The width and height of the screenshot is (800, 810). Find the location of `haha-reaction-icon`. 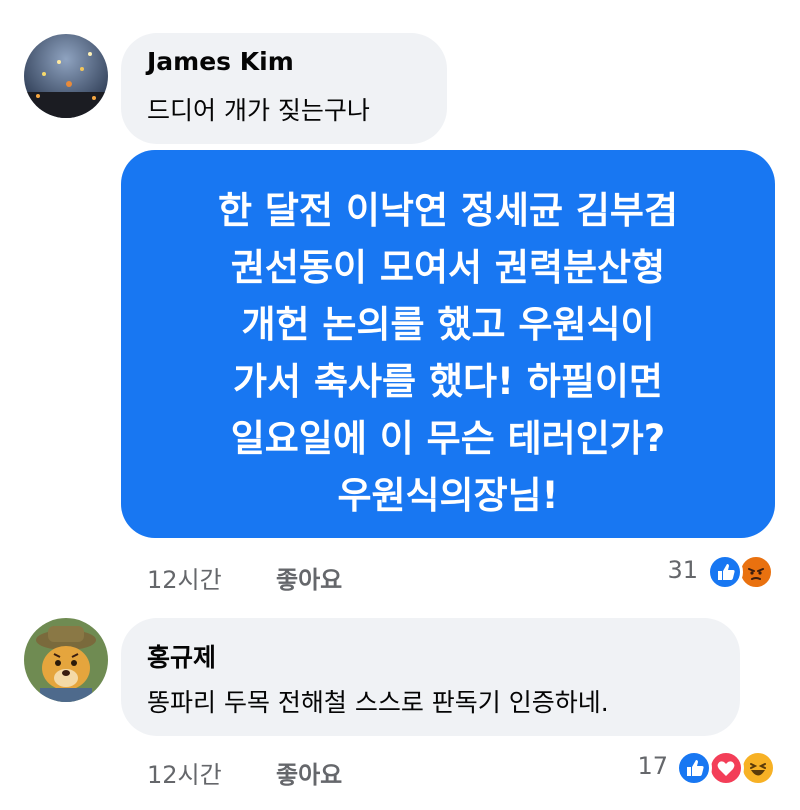

haha-reaction-icon is located at coordinates (758, 768).